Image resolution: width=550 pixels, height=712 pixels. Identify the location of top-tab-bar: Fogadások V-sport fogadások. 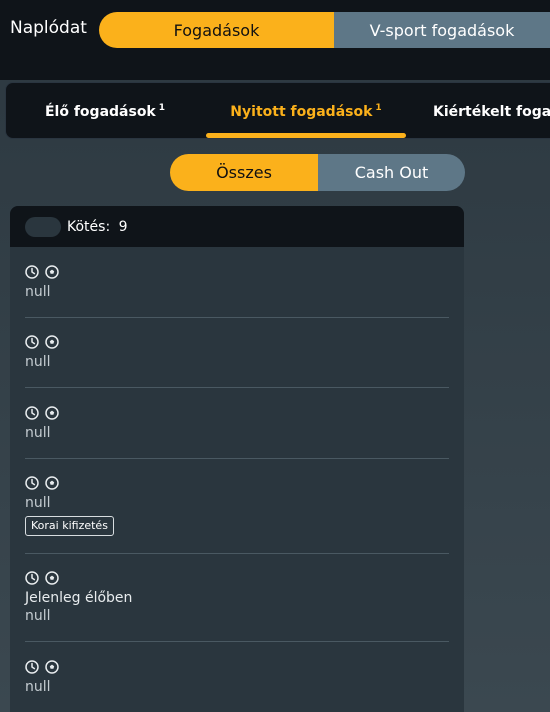
(324, 30).